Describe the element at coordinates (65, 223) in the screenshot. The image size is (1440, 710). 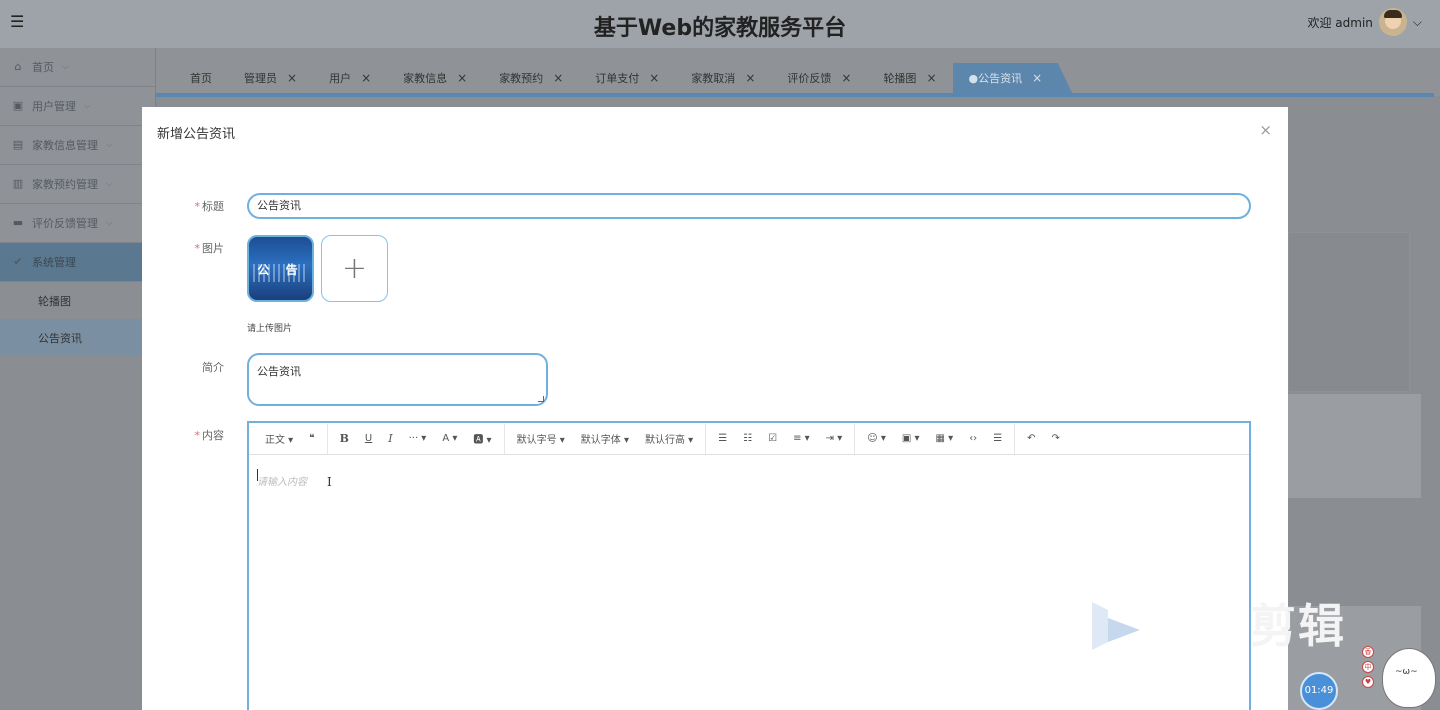
I see `sidebar-item-label: 评价反馈管理` at that location.